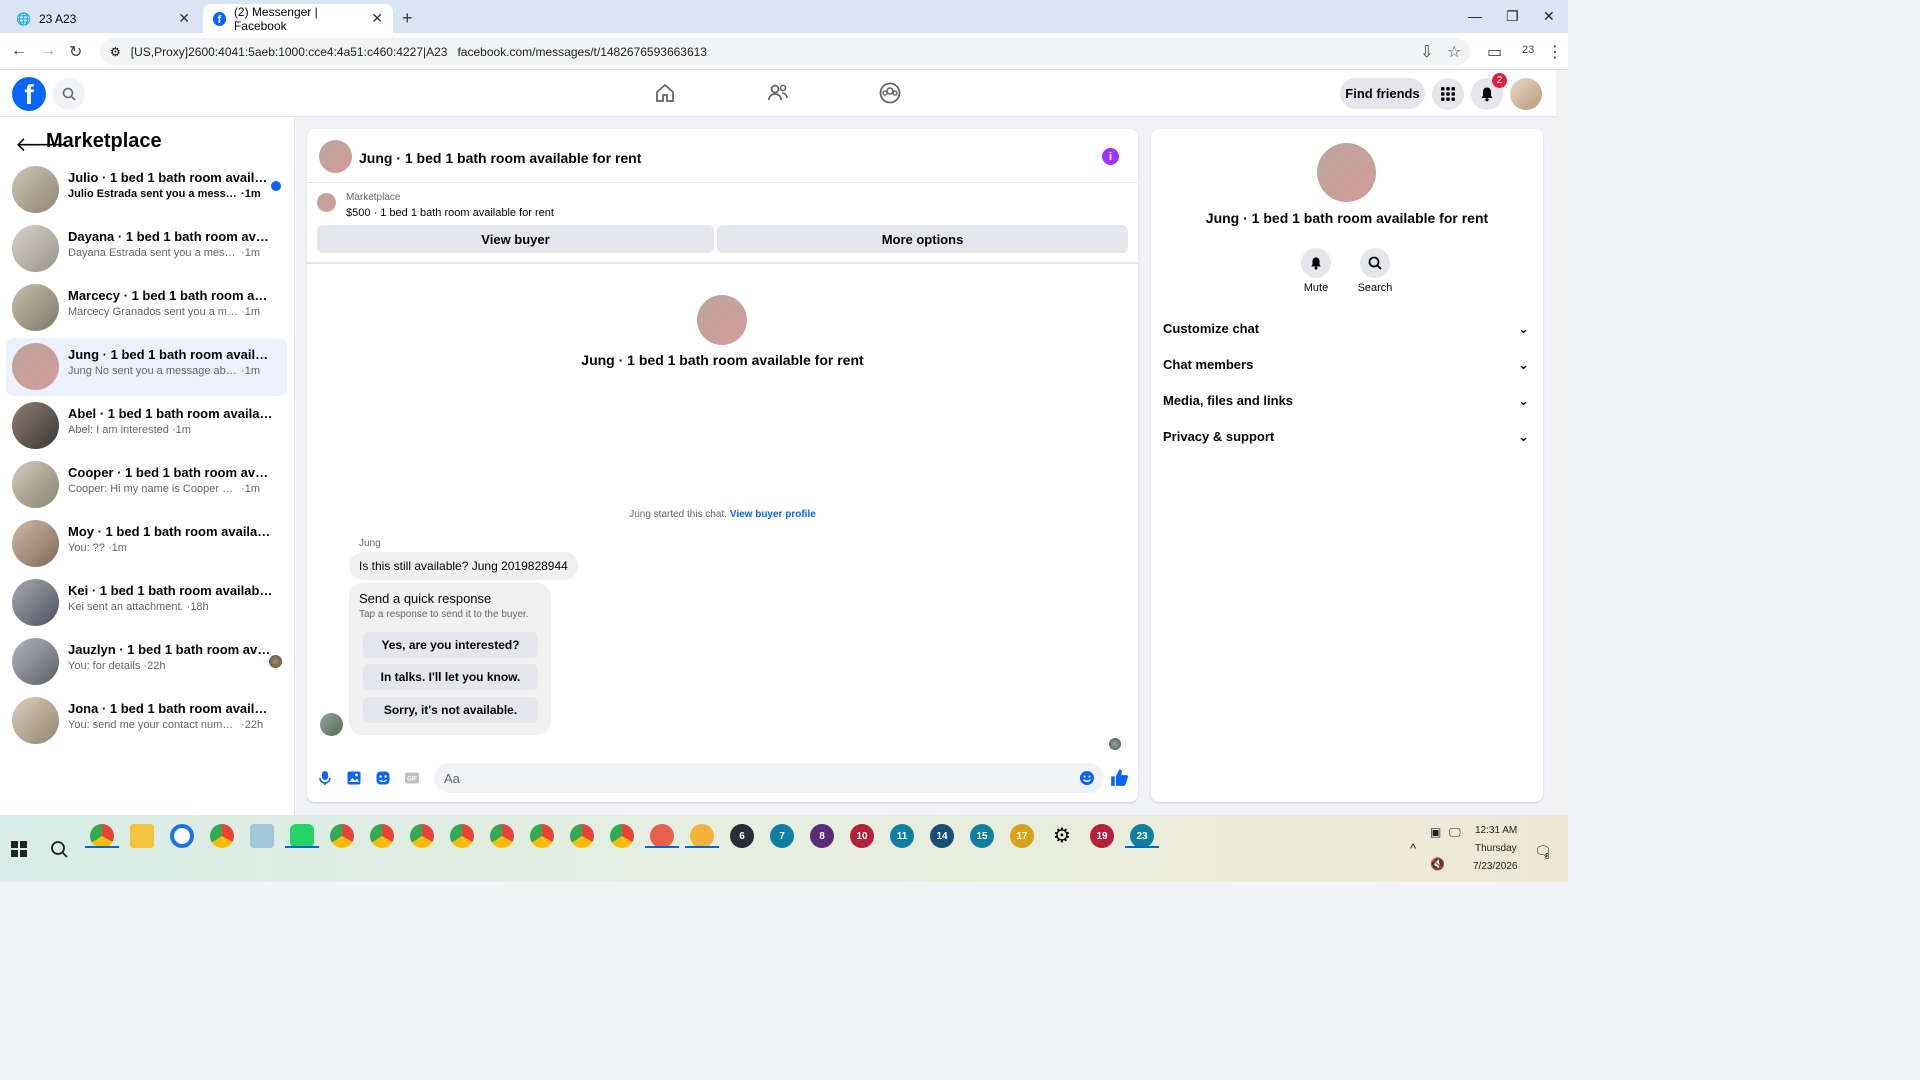 The width and height of the screenshot is (1920, 1080). What do you see at coordinates (450, 645) in the screenshot?
I see `quick-reply-button: Yes, are you interested?` at bounding box center [450, 645].